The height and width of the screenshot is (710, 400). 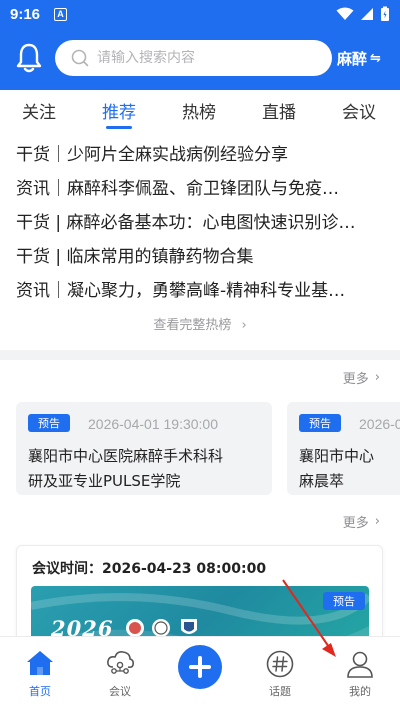 I want to click on meeting-more-link: 更多 ›, so click(x=361, y=521).